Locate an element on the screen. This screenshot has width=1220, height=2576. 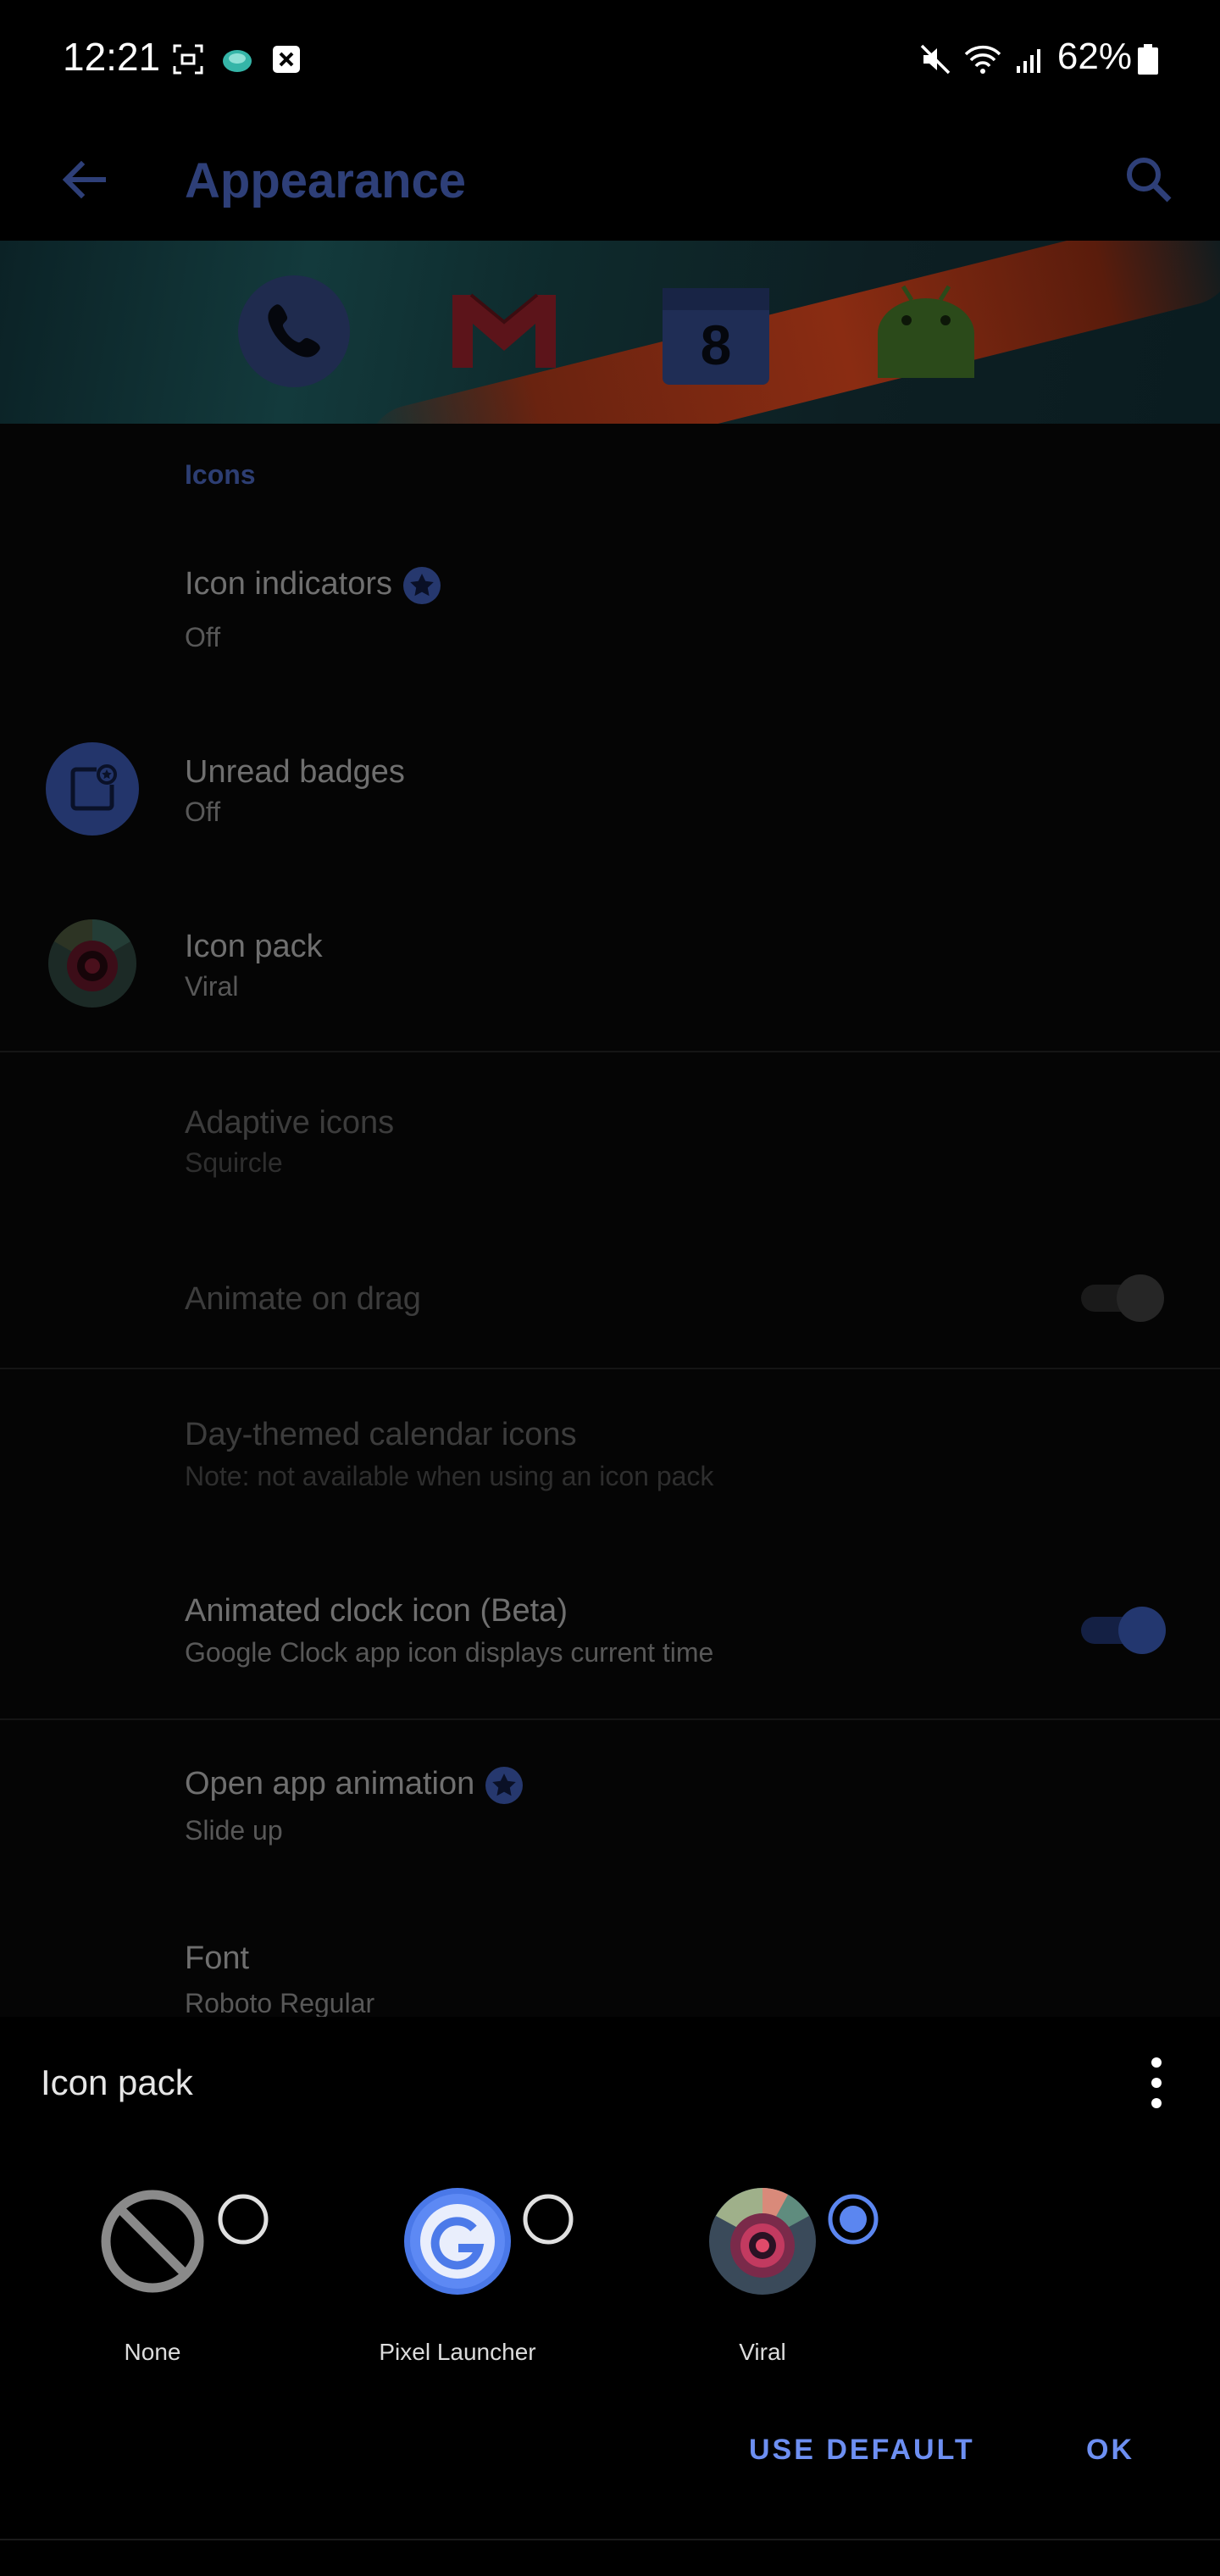
arrow-back-icon is located at coordinates (84, 179).